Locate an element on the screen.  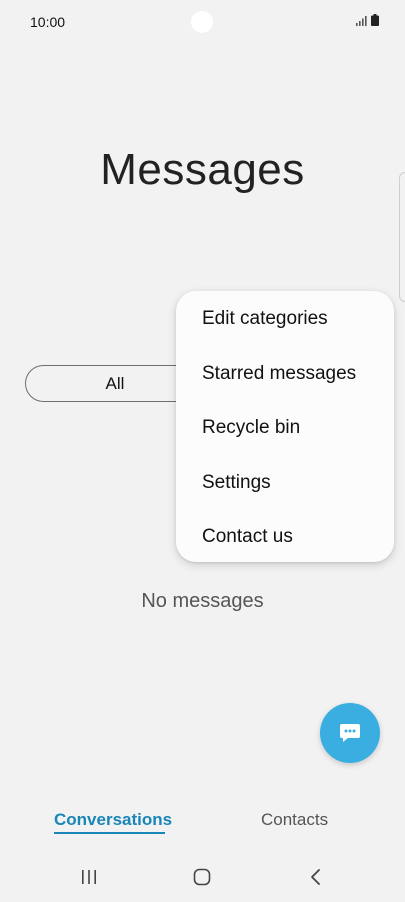
recents-icon is located at coordinates (89, 877).